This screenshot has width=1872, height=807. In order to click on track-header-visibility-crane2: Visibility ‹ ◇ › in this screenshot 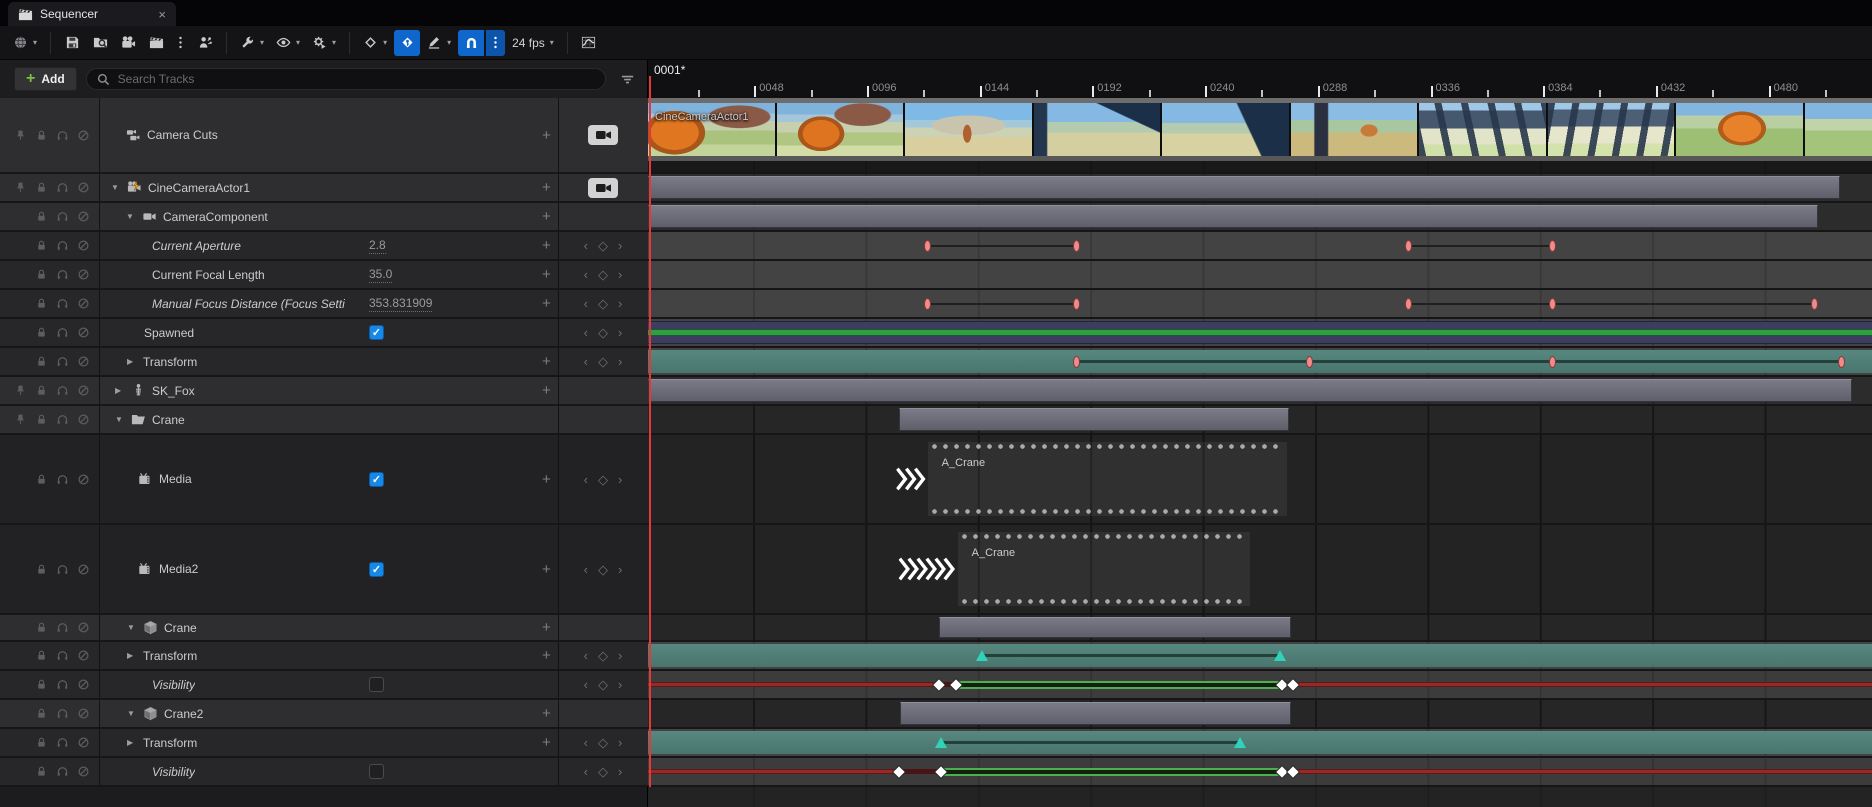, I will do `click(324, 771)`.